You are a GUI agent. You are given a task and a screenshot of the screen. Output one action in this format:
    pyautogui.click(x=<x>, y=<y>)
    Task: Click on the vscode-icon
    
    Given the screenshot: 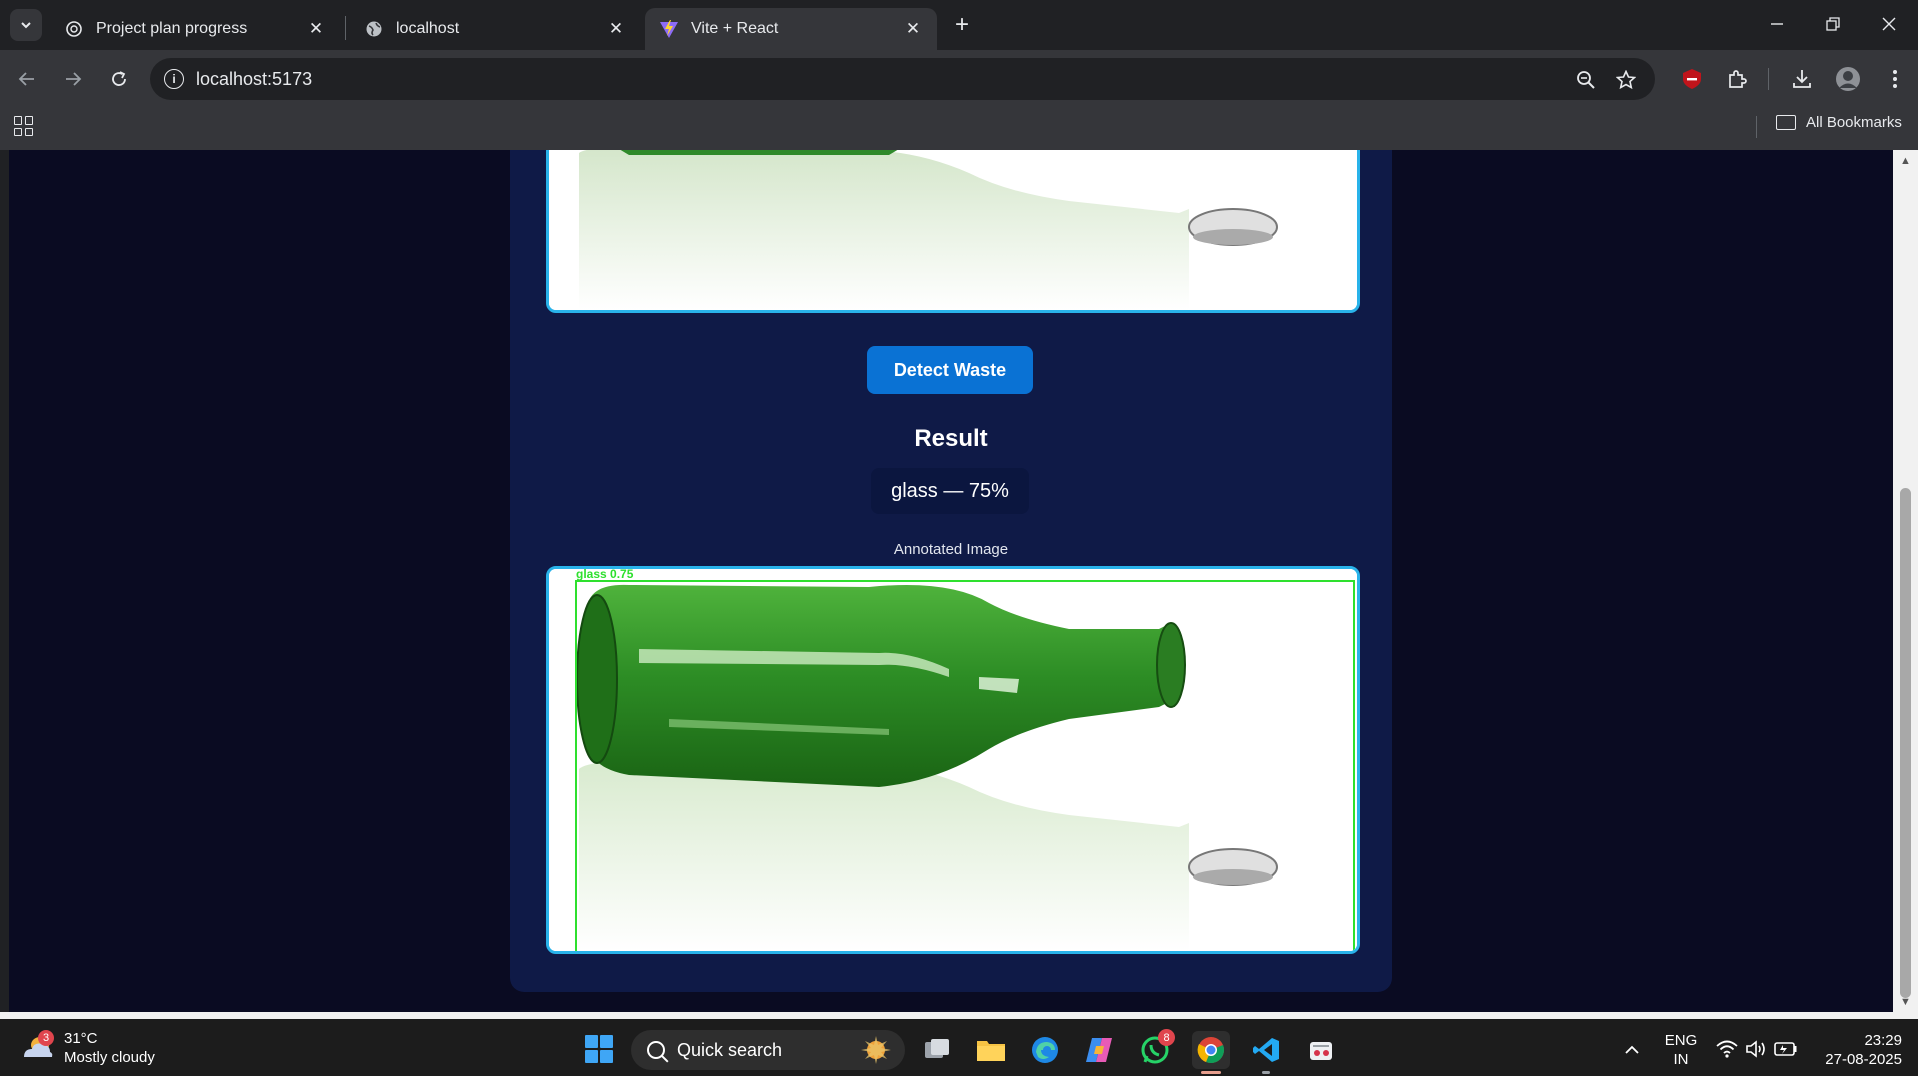 What is the action you would take?
    pyautogui.click(x=1266, y=1050)
    